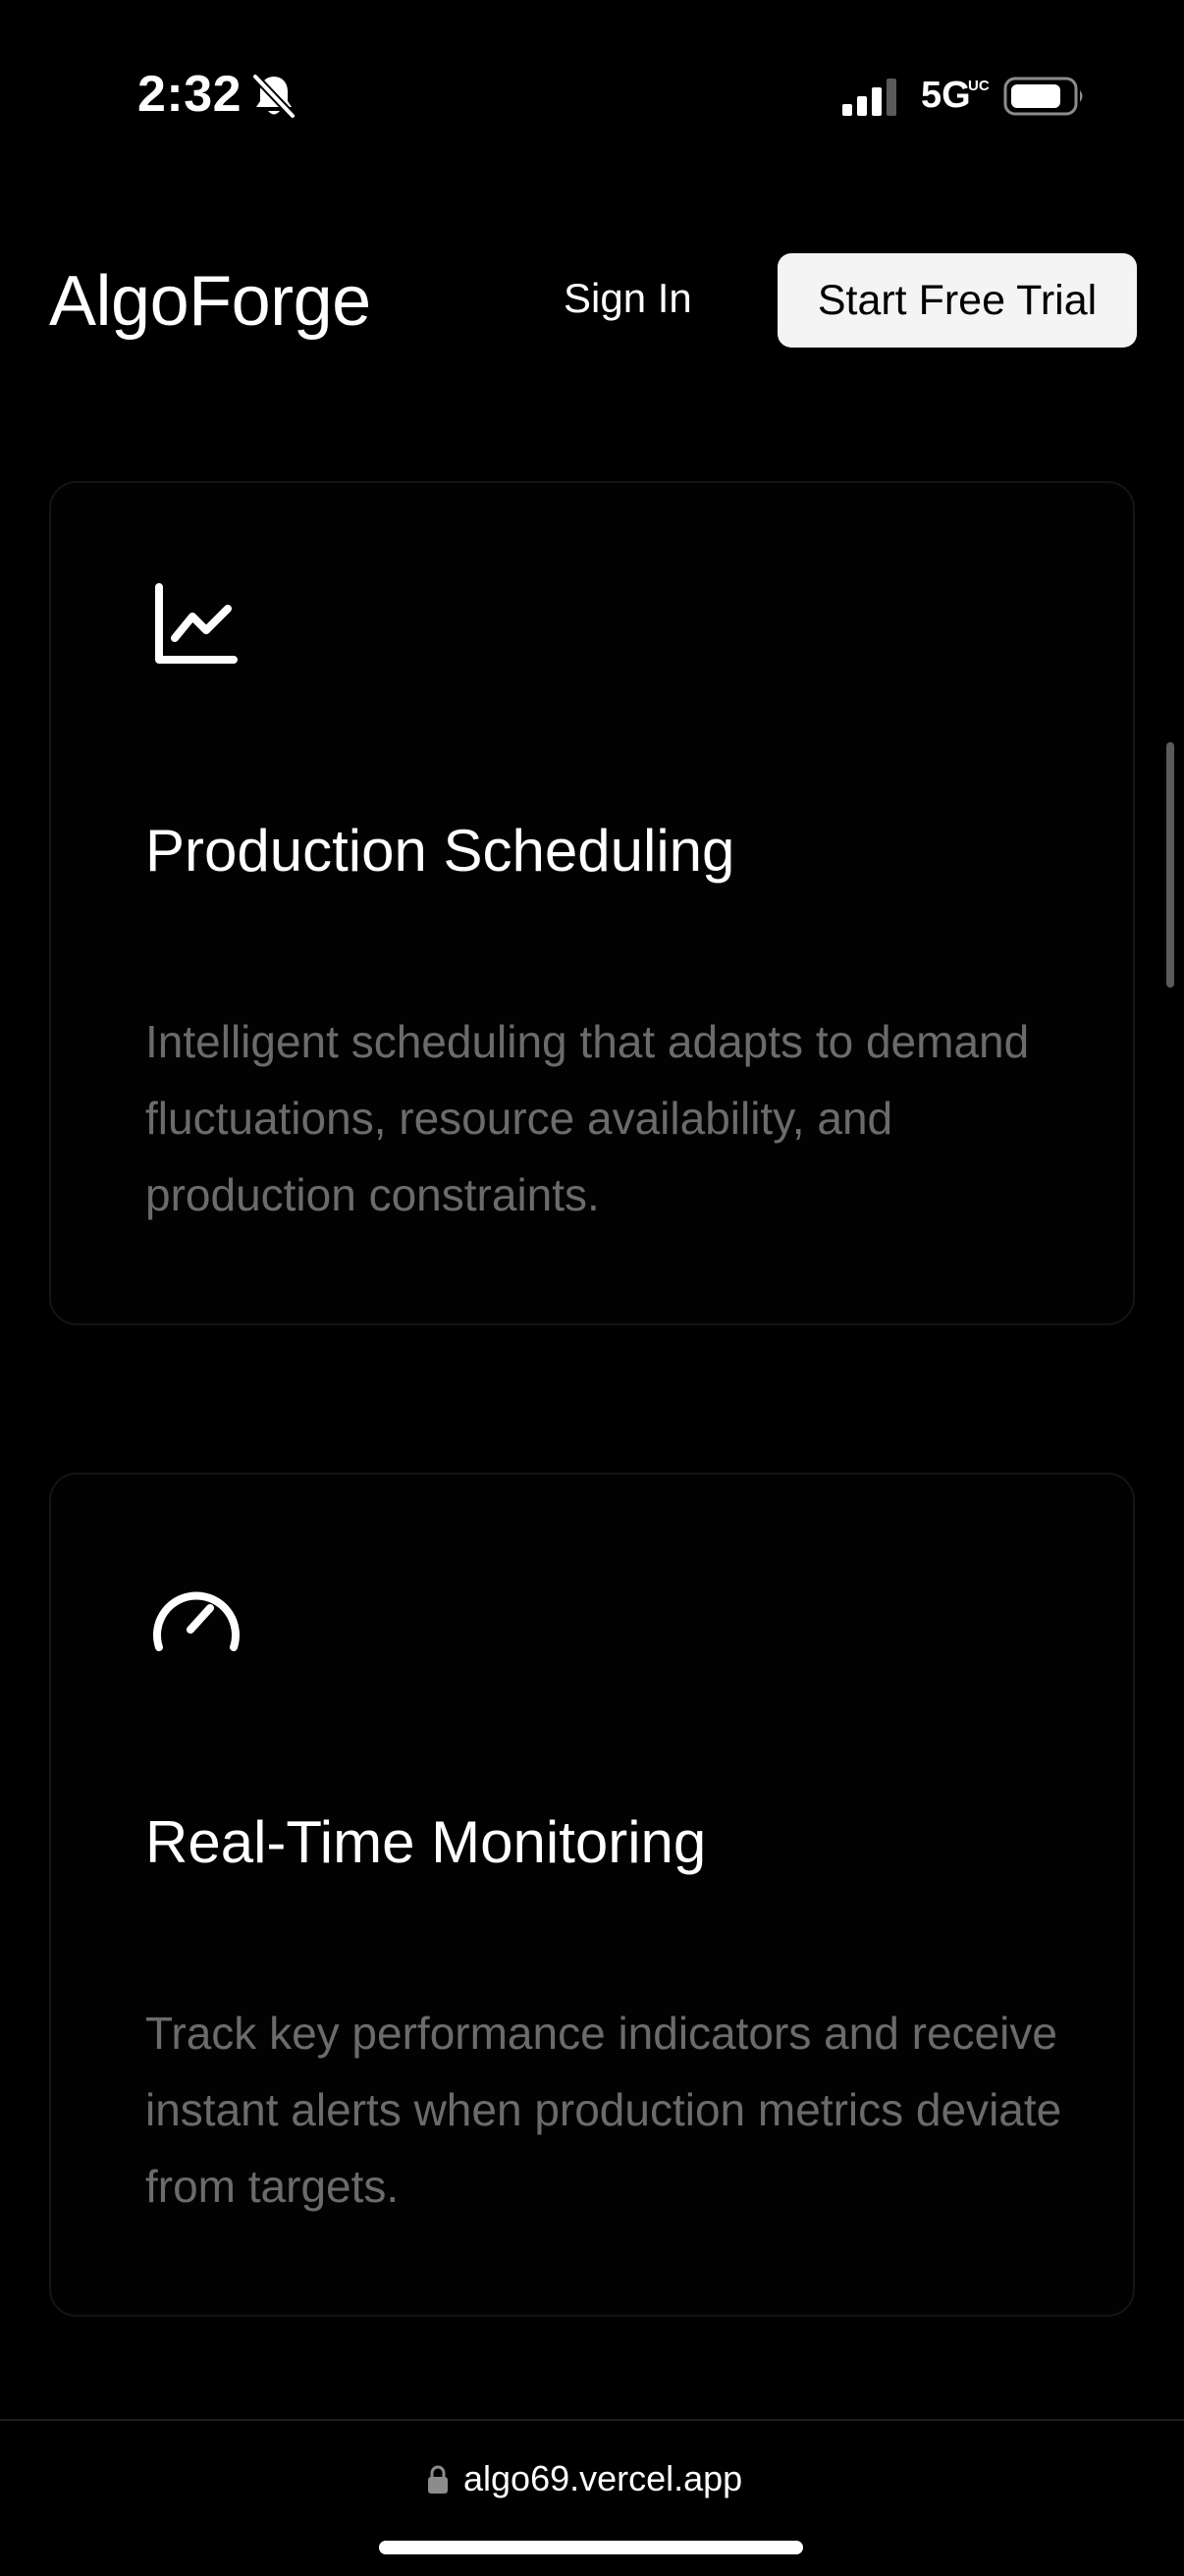  I want to click on browser-url-bar: algo69.vercel.app, so click(592, 2497).